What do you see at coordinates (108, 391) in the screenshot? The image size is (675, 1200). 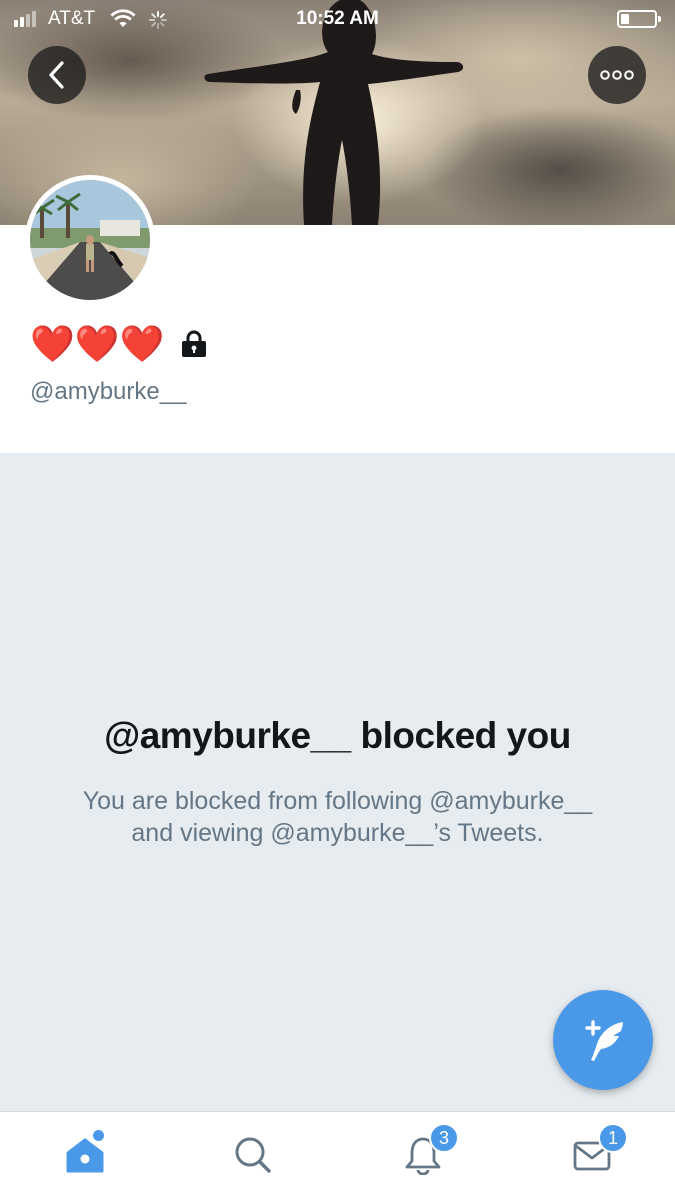 I see `profile-handle: @amyburke__` at bounding box center [108, 391].